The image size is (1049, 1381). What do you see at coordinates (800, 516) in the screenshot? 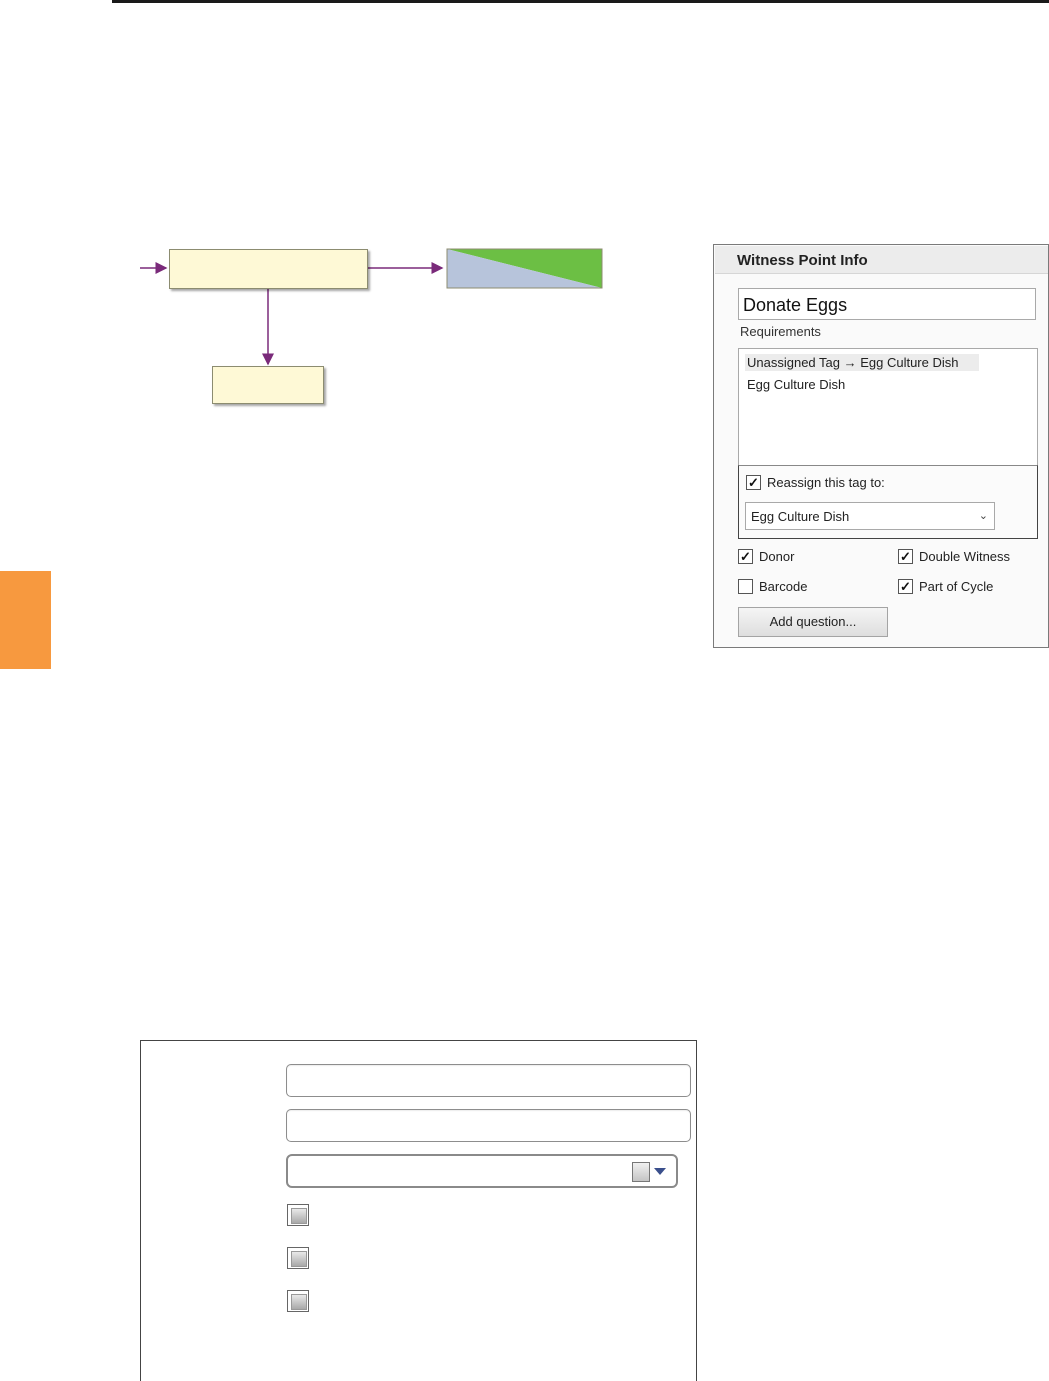
I see `reassign-select-value: Egg Culture Dish` at bounding box center [800, 516].